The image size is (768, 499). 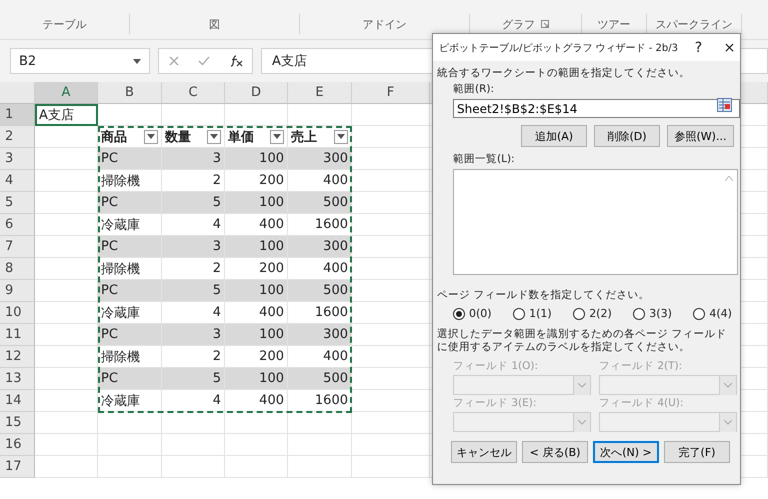 I want to click on column-header: F, so click(x=391, y=93).